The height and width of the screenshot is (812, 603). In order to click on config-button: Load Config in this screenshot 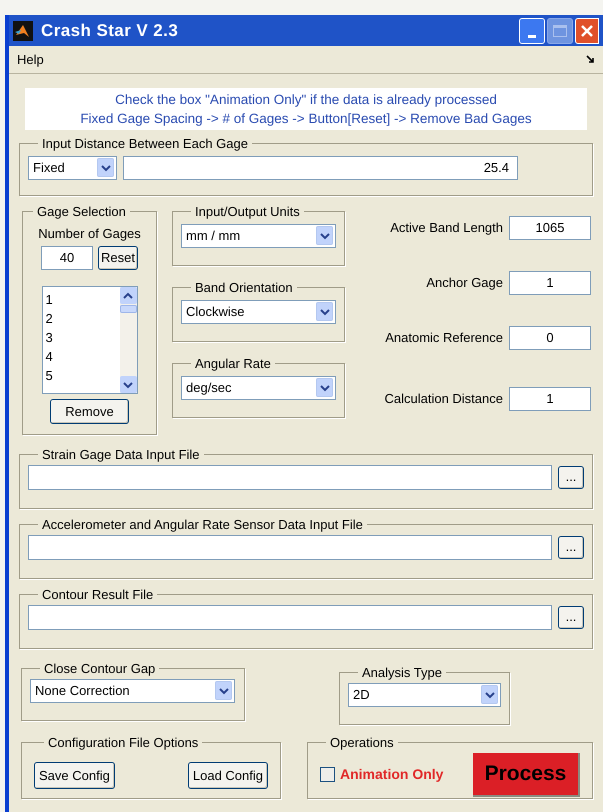, I will do `click(228, 775)`.